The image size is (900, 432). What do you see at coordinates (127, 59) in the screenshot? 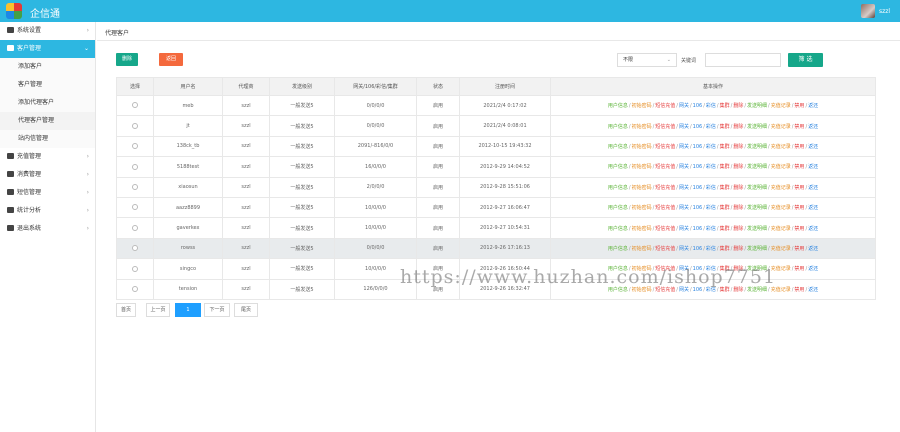
I see `delete-button: 删除` at bounding box center [127, 59].